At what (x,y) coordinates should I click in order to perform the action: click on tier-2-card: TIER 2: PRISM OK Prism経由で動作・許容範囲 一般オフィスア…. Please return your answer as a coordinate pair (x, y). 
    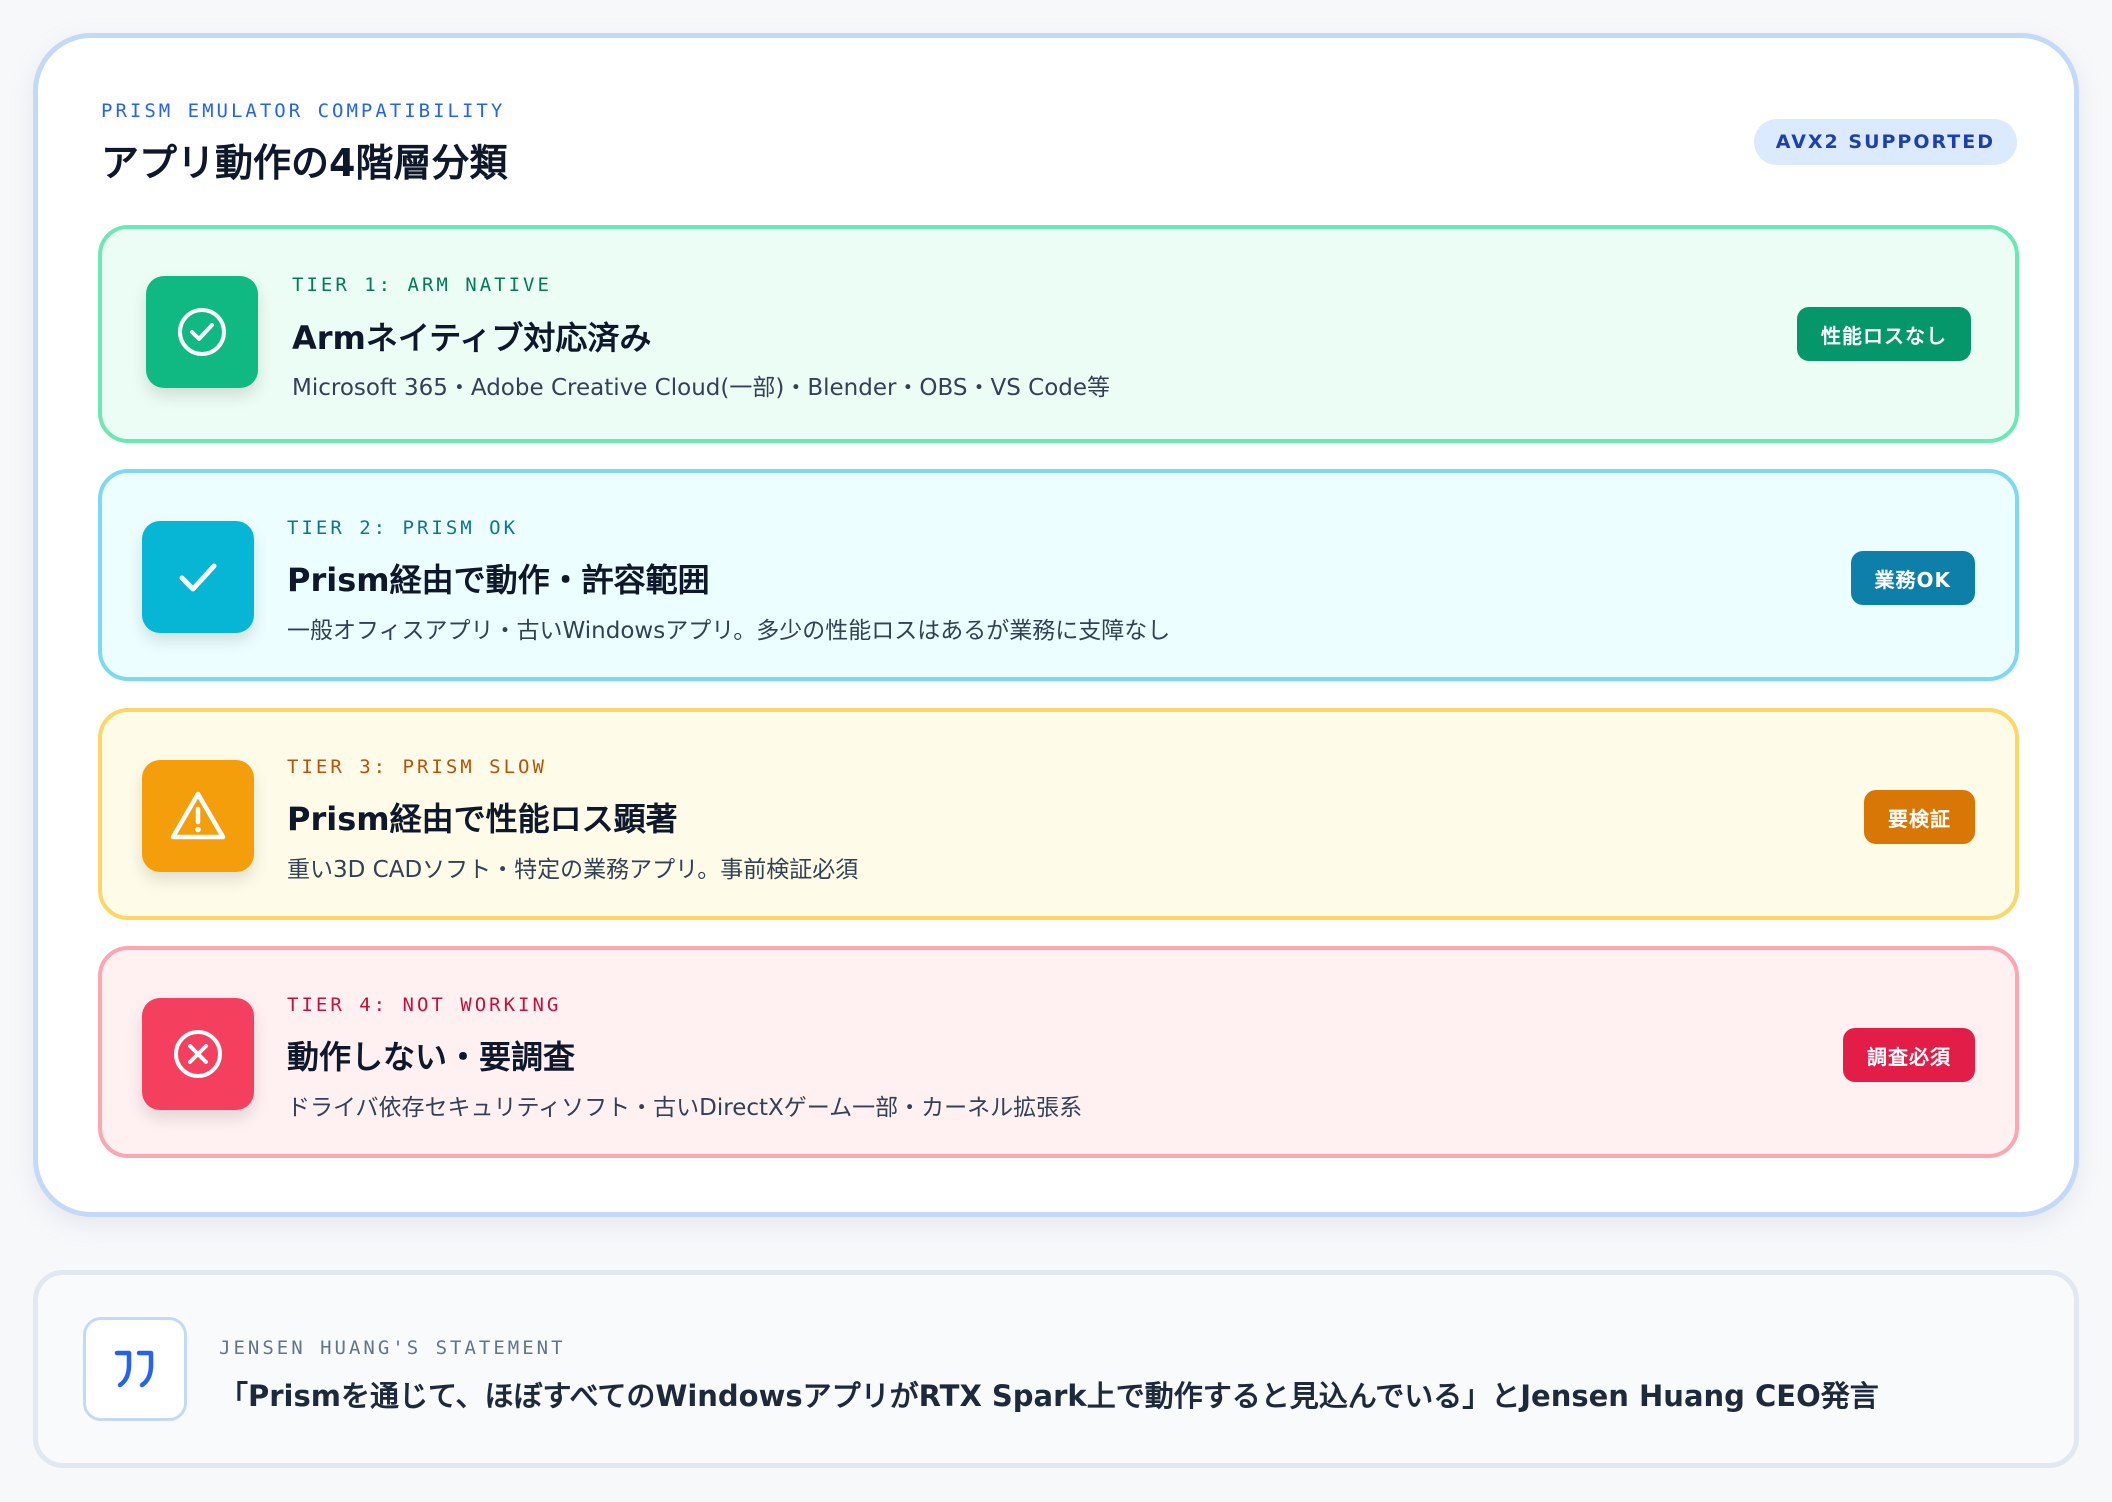
    Looking at the image, I should click on (1058, 575).